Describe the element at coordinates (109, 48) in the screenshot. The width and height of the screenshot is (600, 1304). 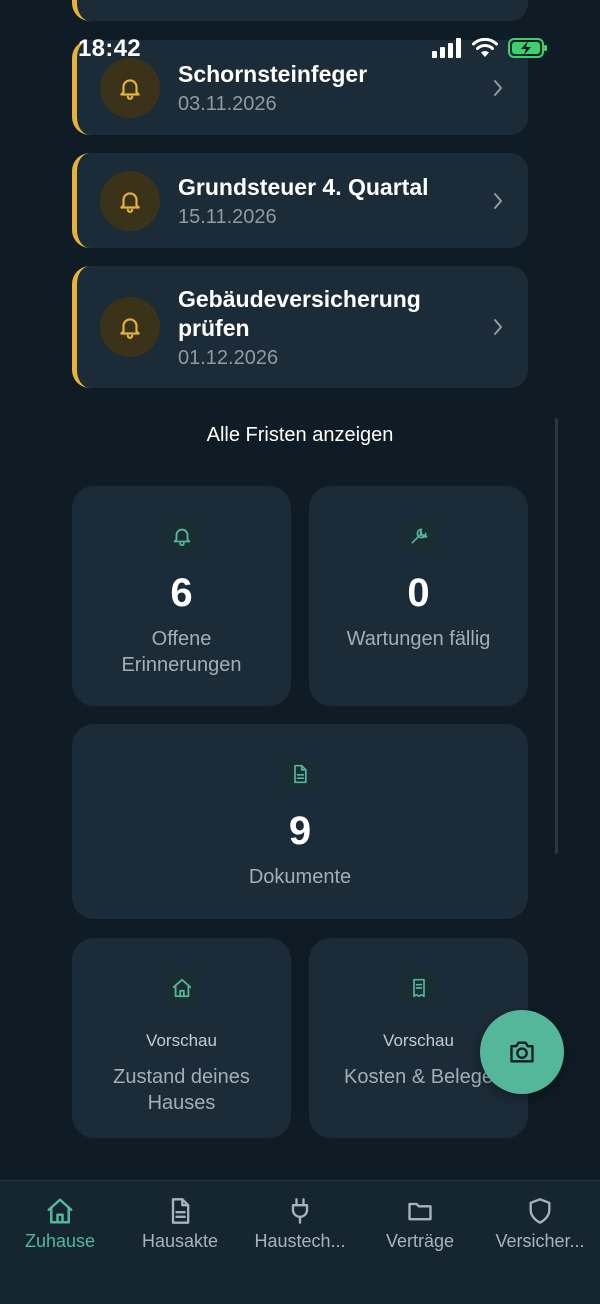
I see `status-time: 18:42` at that location.